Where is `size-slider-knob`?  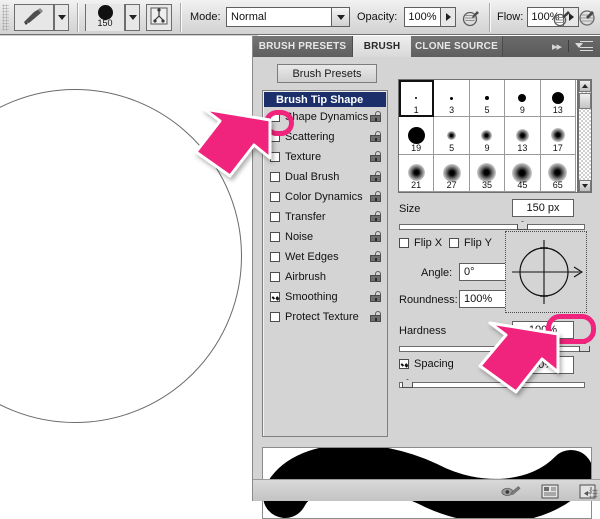 size-slider-knob is located at coordinates (522, 225).